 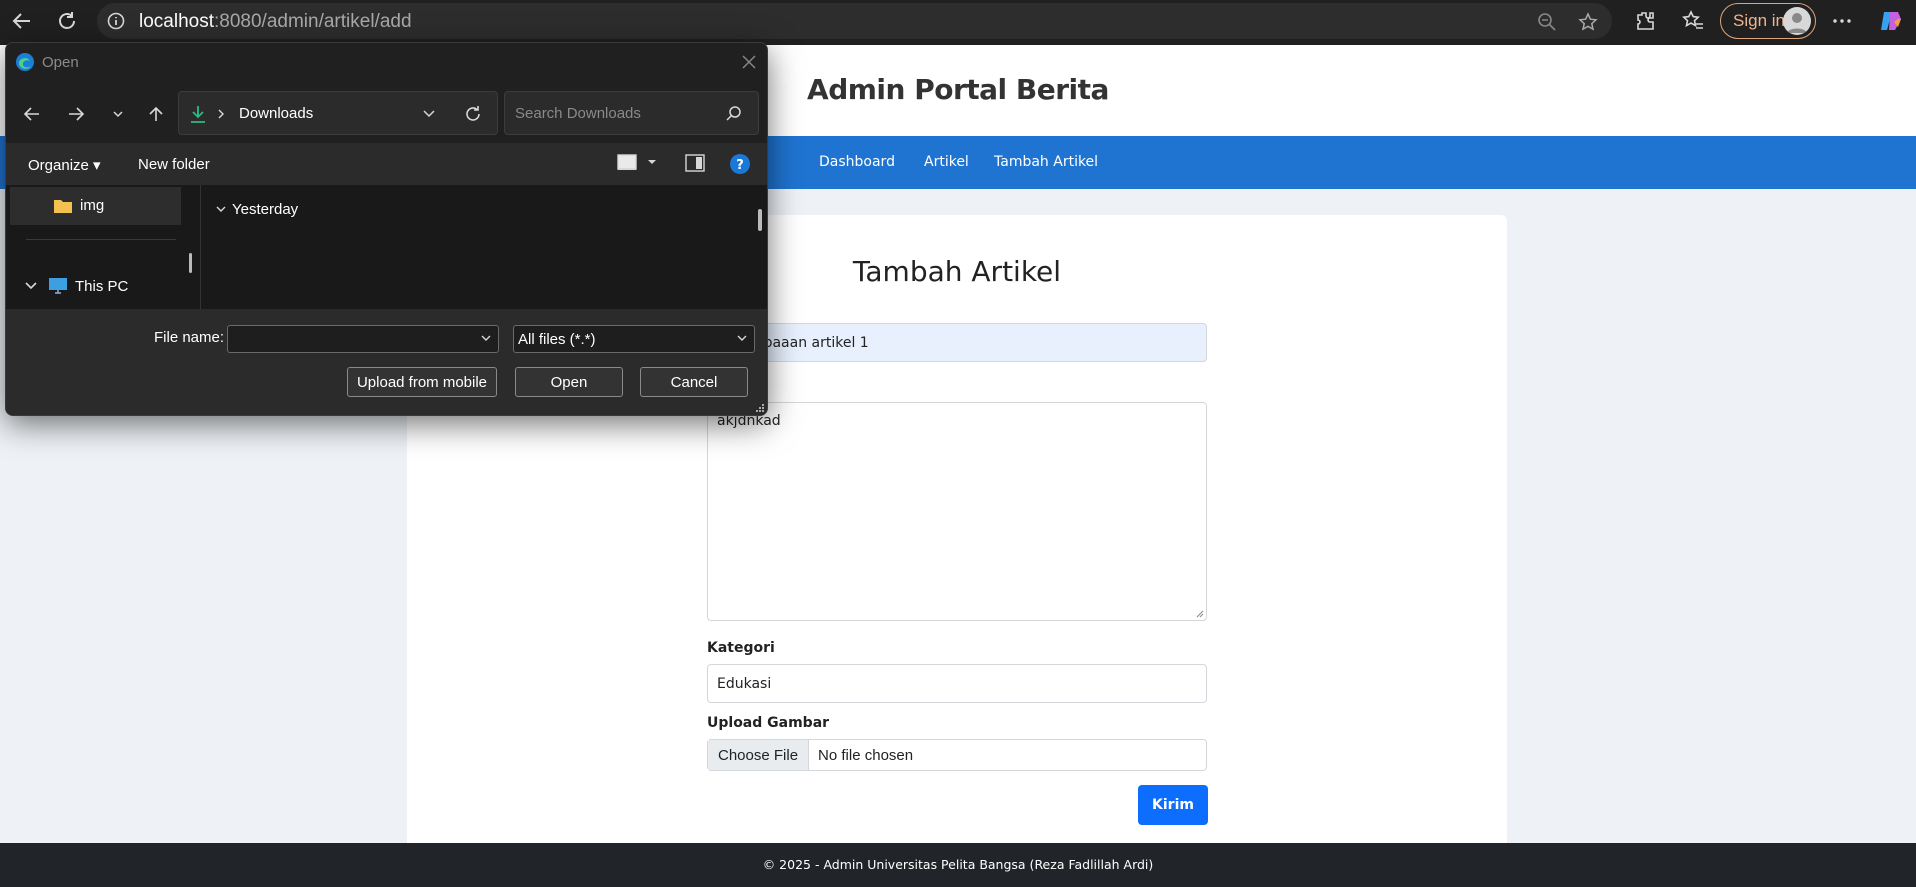 What do you see at coordinates (276, 113) in the screenshot?
I see `breadcrumb-downloads: Downloads` at bounding box center [276, 113].